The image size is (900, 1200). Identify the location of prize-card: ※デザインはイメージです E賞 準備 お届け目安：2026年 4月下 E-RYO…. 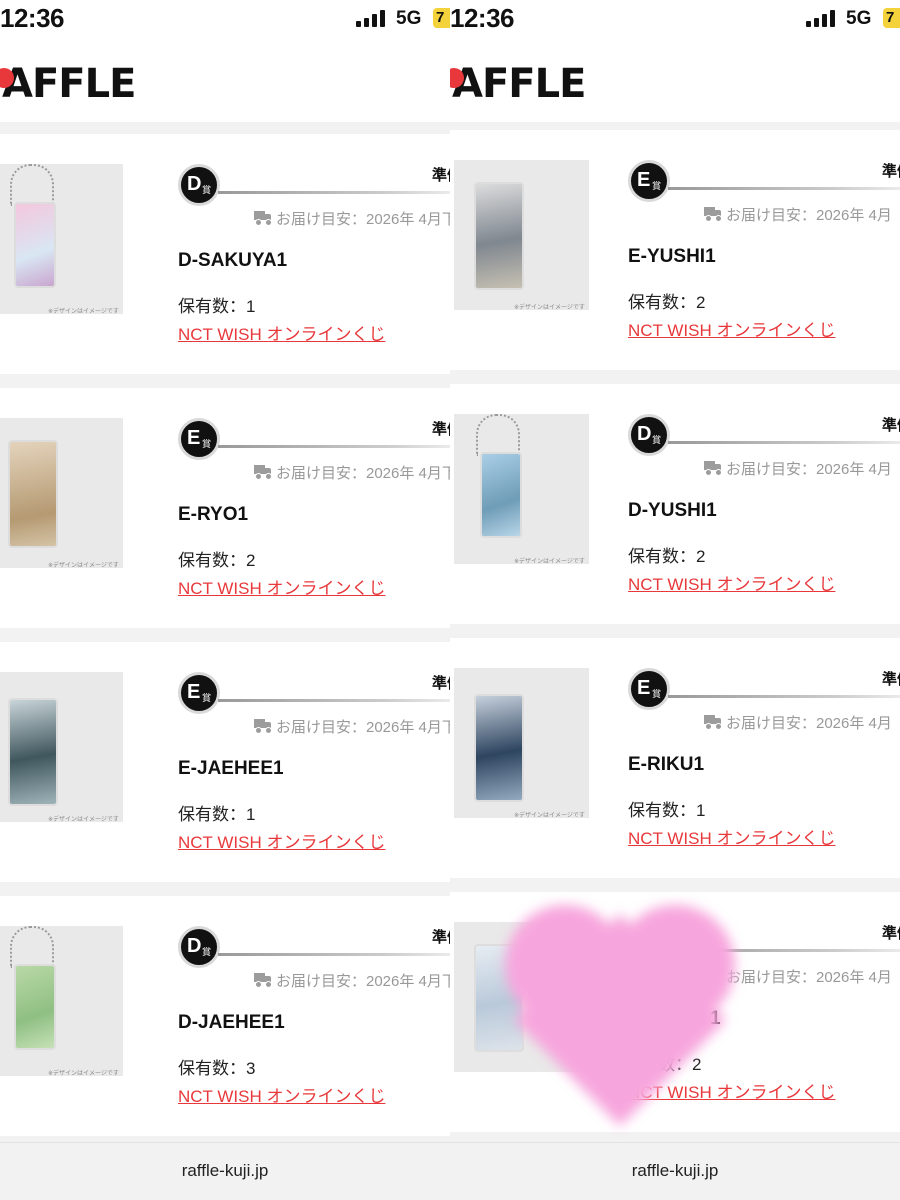
(225, 508).